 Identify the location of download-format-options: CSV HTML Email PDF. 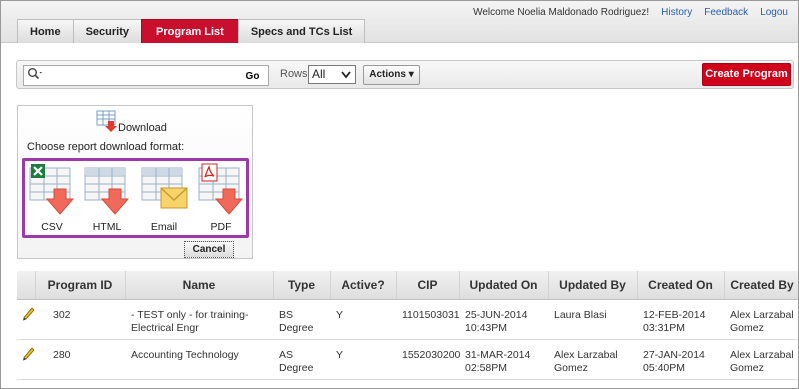
(135, 198).